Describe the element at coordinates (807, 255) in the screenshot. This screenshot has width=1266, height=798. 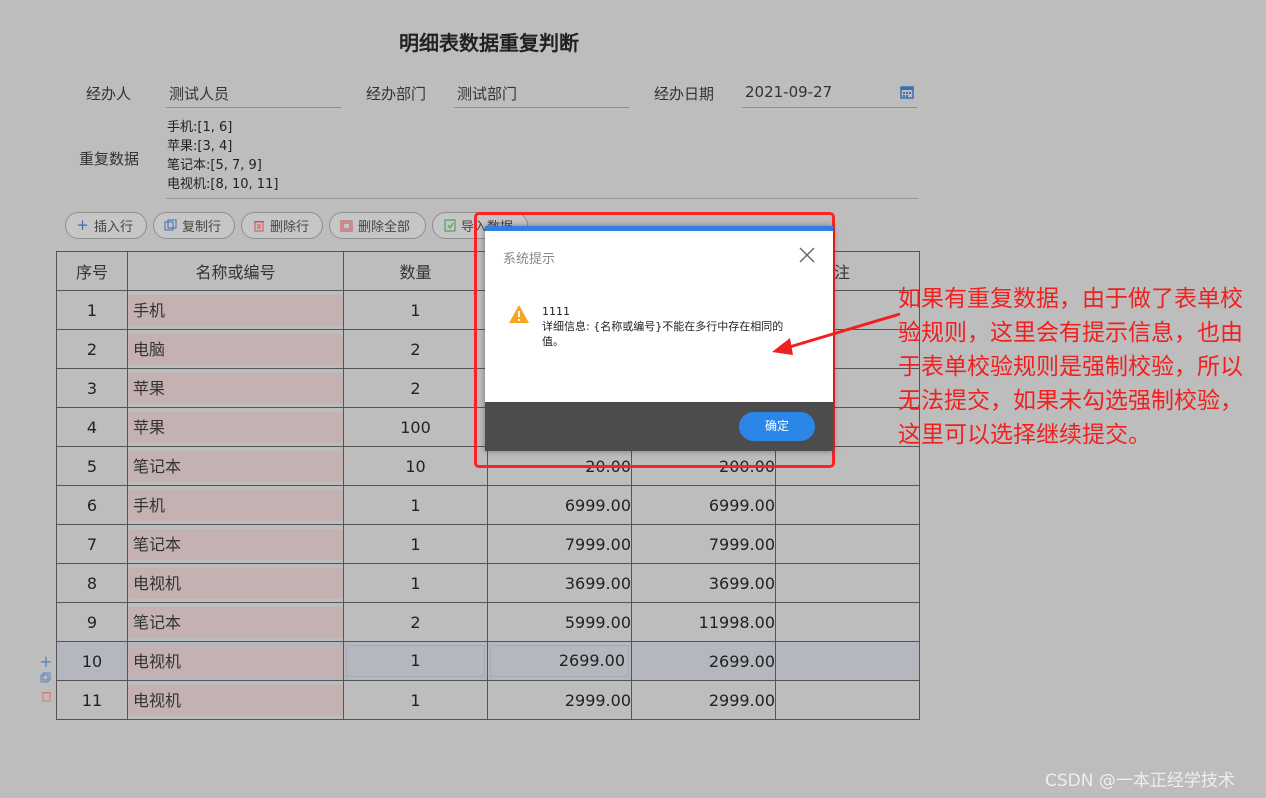
I see `close-icon` at that location.